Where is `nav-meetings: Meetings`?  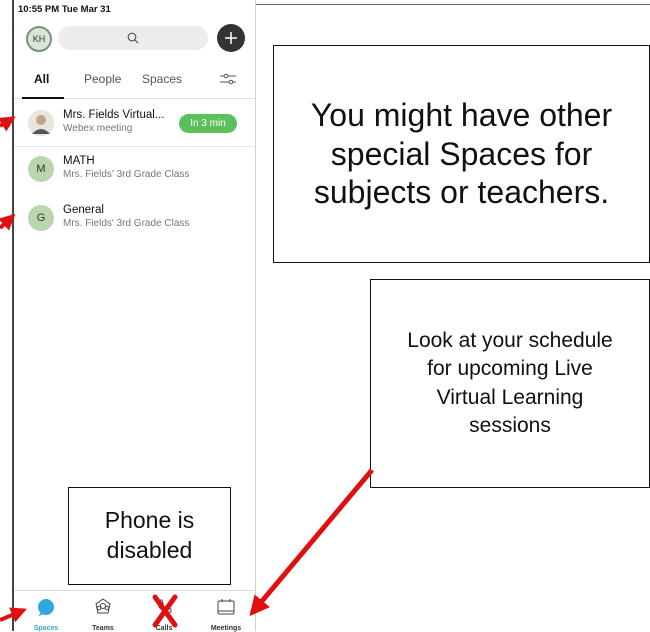
nav-meetings: Meetings is located at coordinates (226, 614).